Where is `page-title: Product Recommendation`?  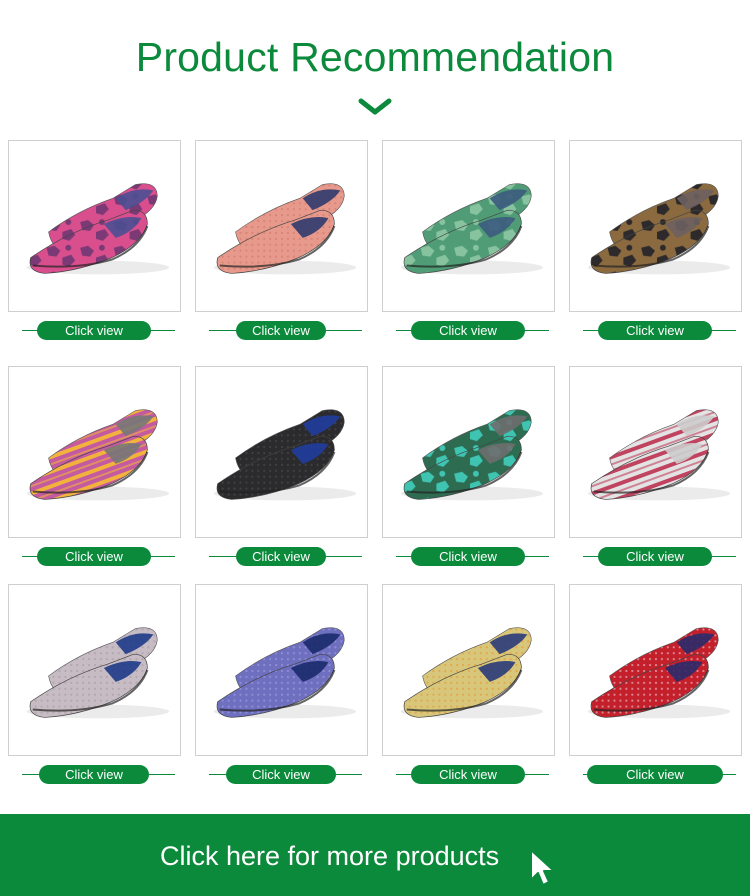 page-title: Product Recommendation is located at coordinates (375, 57).